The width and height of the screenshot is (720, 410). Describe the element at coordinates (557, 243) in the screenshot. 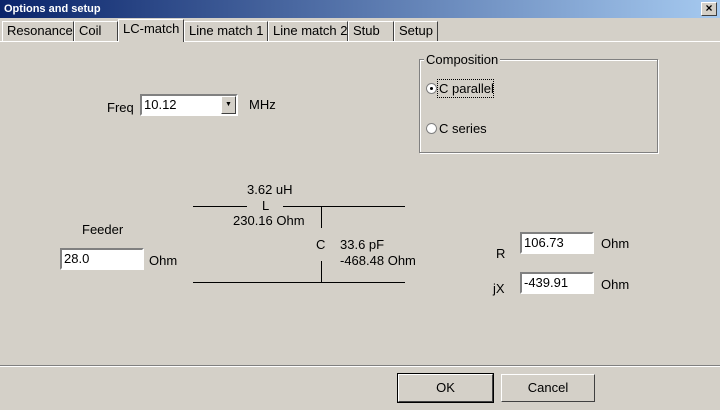

I see `r-input: 106.73` at that location.